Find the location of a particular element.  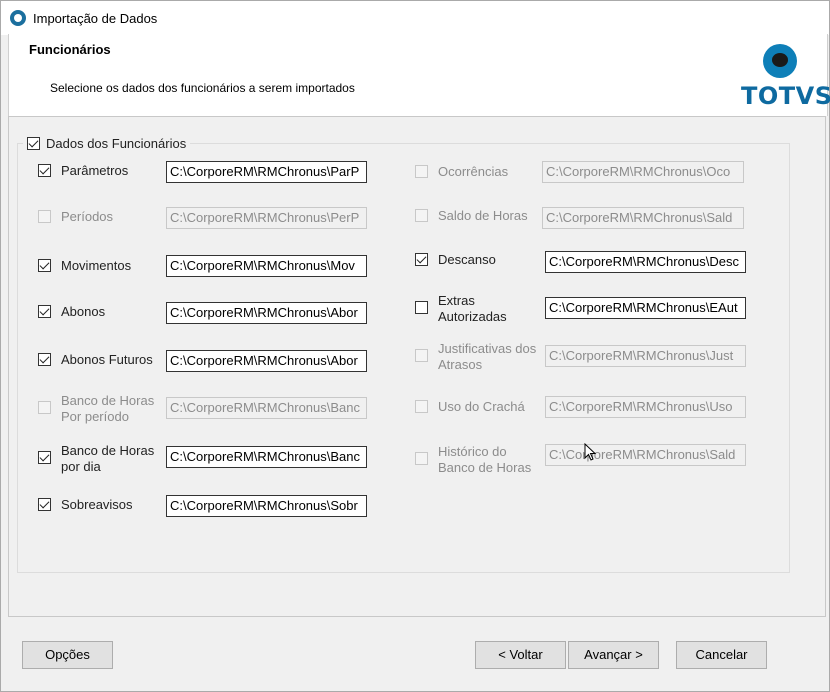

group-checkbox is located at coordinates (33, 143).